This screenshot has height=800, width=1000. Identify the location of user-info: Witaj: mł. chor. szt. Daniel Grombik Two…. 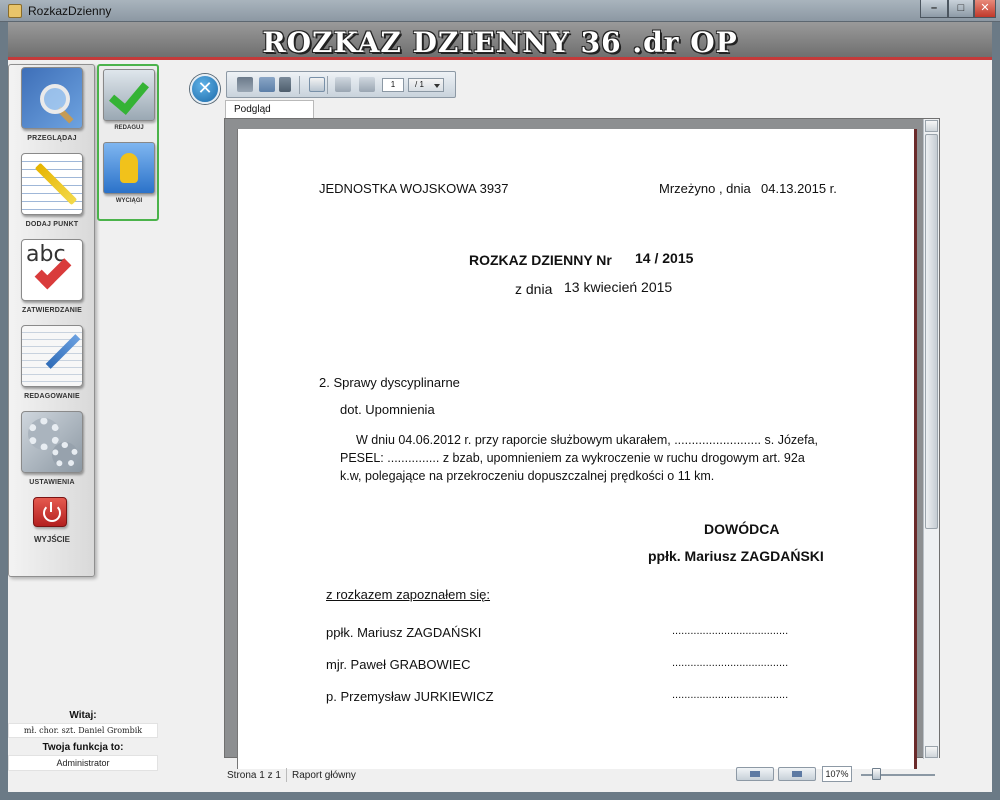
(83, 742).